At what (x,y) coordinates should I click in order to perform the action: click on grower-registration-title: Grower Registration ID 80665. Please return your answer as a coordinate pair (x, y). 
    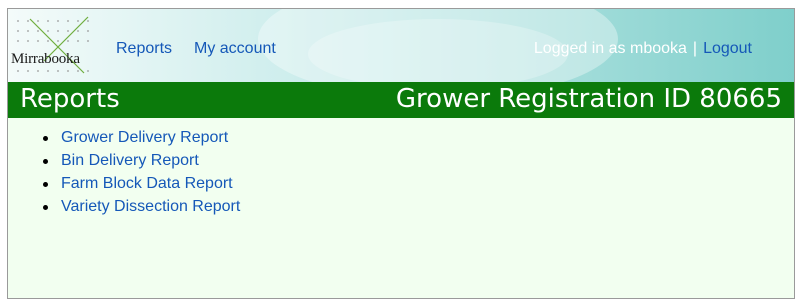
    Looking at the image, I should click on (588, 99).